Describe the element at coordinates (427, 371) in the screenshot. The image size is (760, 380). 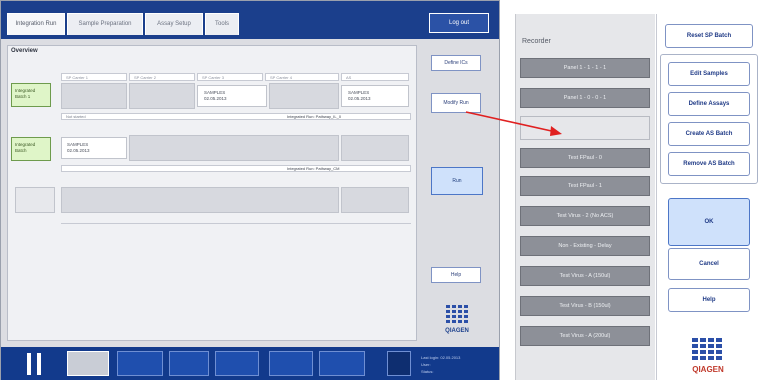
I see `status-line: Status:` at that location.